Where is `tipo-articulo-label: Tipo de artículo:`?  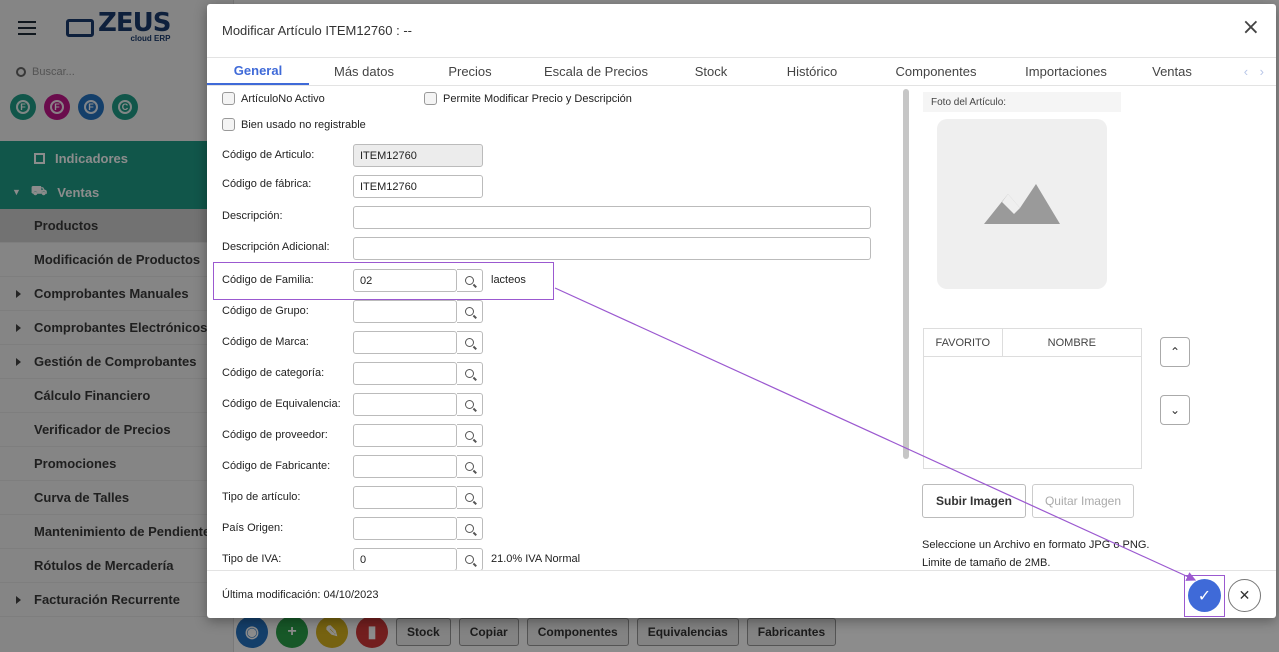
tipo-articulo-label: Tipo de artículo: is located at coordinates (261, 497).